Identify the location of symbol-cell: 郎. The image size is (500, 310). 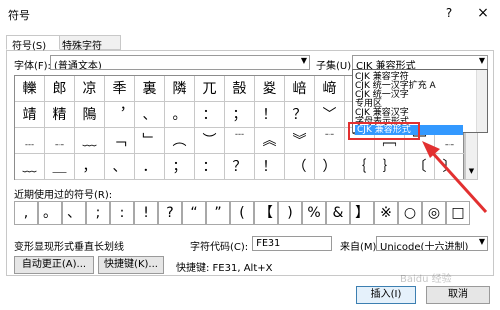
(60, 89).